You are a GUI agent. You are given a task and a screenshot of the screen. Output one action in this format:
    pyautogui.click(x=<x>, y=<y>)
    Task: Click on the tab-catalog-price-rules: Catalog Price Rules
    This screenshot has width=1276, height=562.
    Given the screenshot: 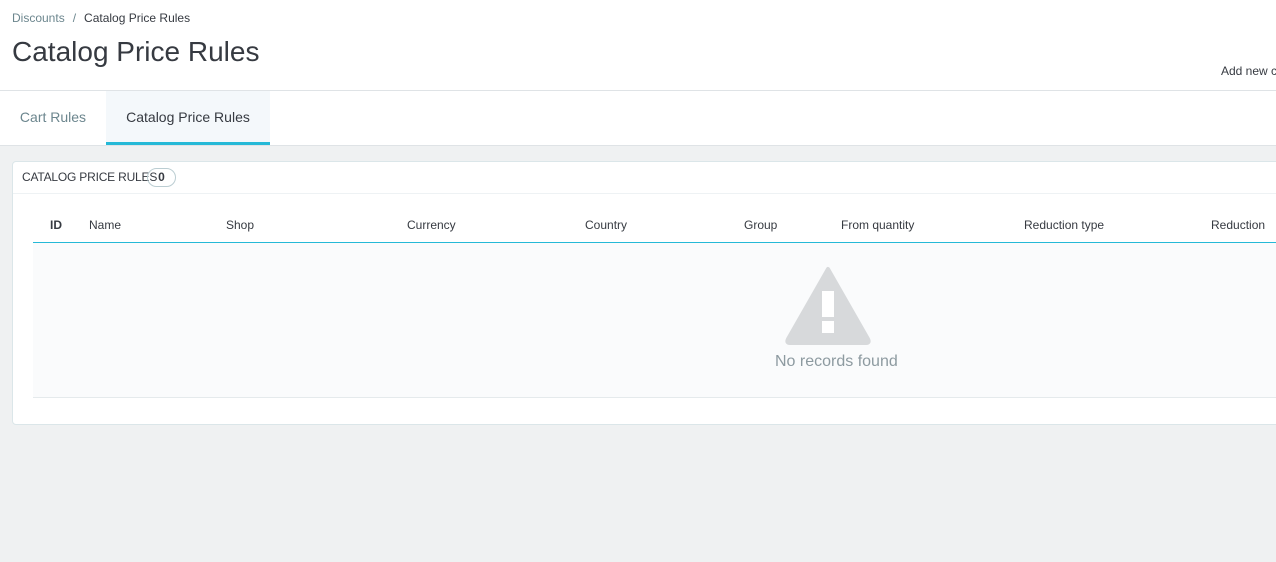 What is the action you would take?
    pyautogui.click(x=188, y=118)
    